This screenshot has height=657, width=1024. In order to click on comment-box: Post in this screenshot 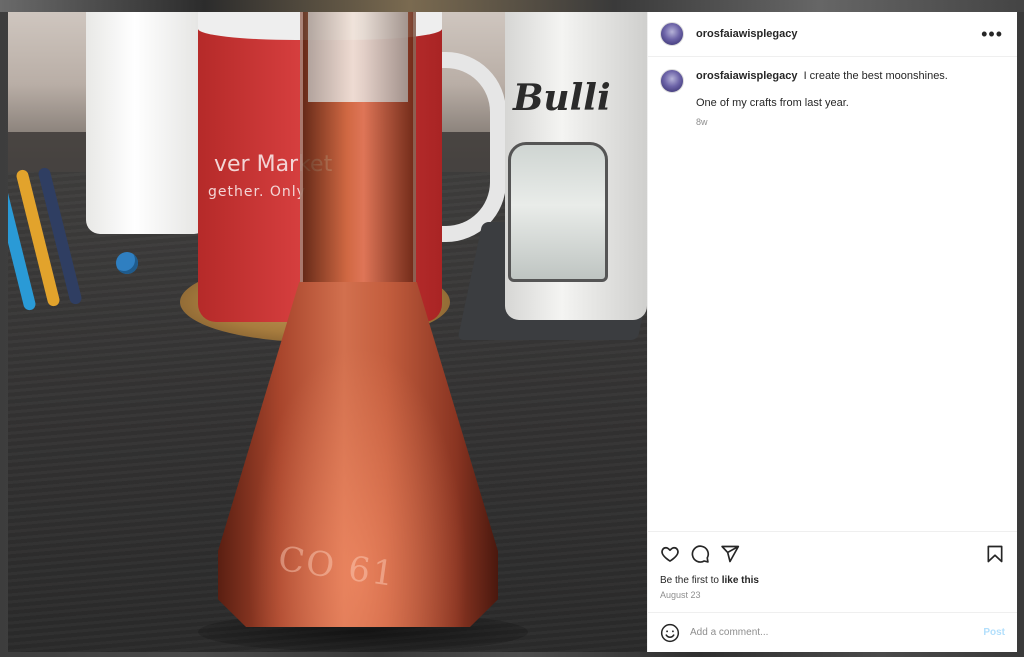, I will do `click(832, 632)`.